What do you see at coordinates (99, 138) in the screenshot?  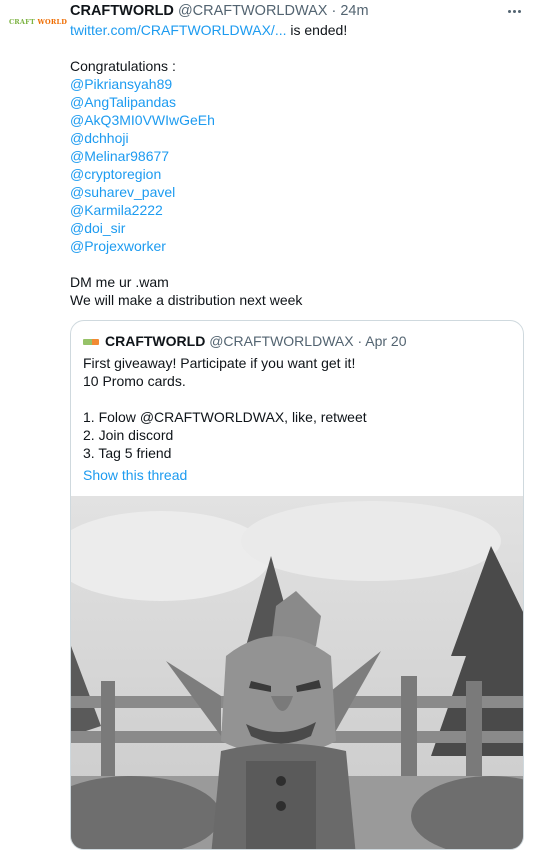 I see `mention-link: @dchhoji` at bounding box center [99, 138].